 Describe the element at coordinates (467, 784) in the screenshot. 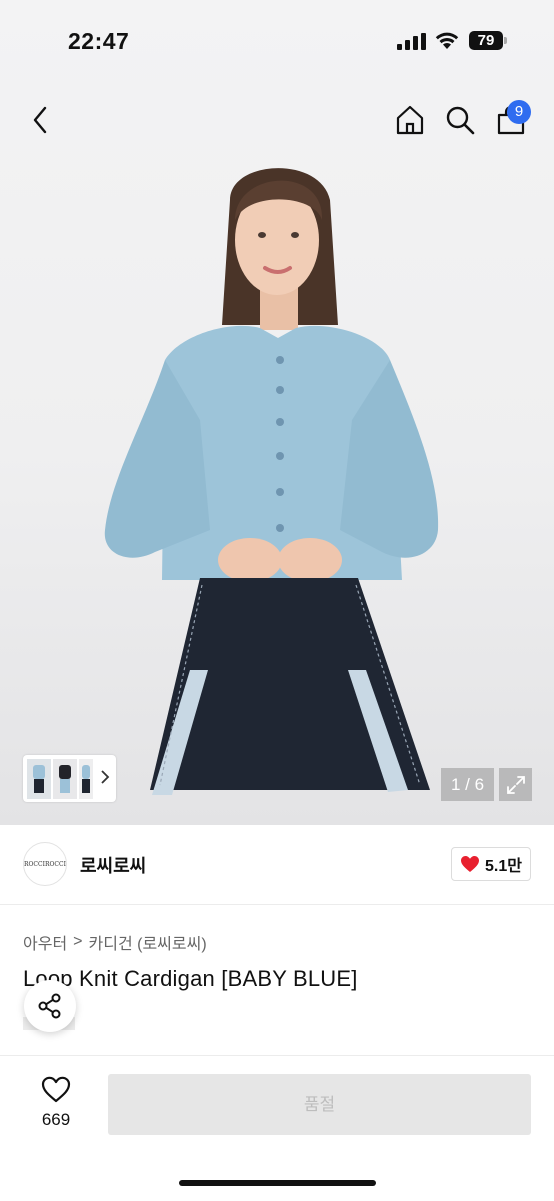

I see `image-counter: 1 / 6` at that location.